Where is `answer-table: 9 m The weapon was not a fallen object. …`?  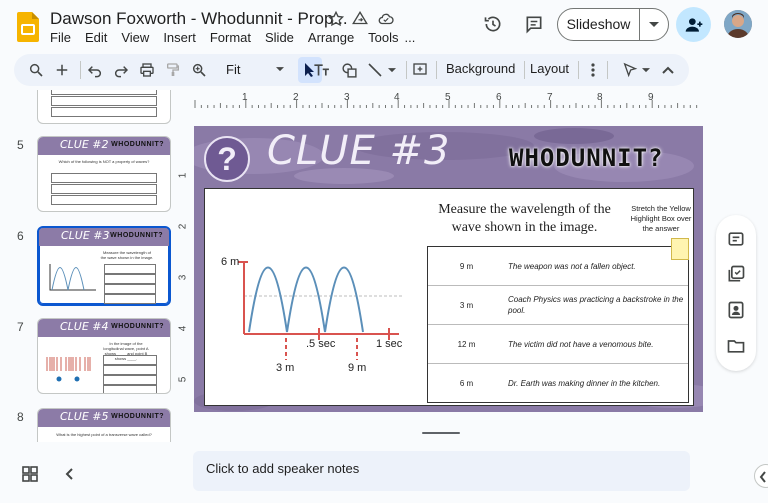
answer-table: 9 m The weapon was not a fallen object. … is located at coordinates (558, 324).